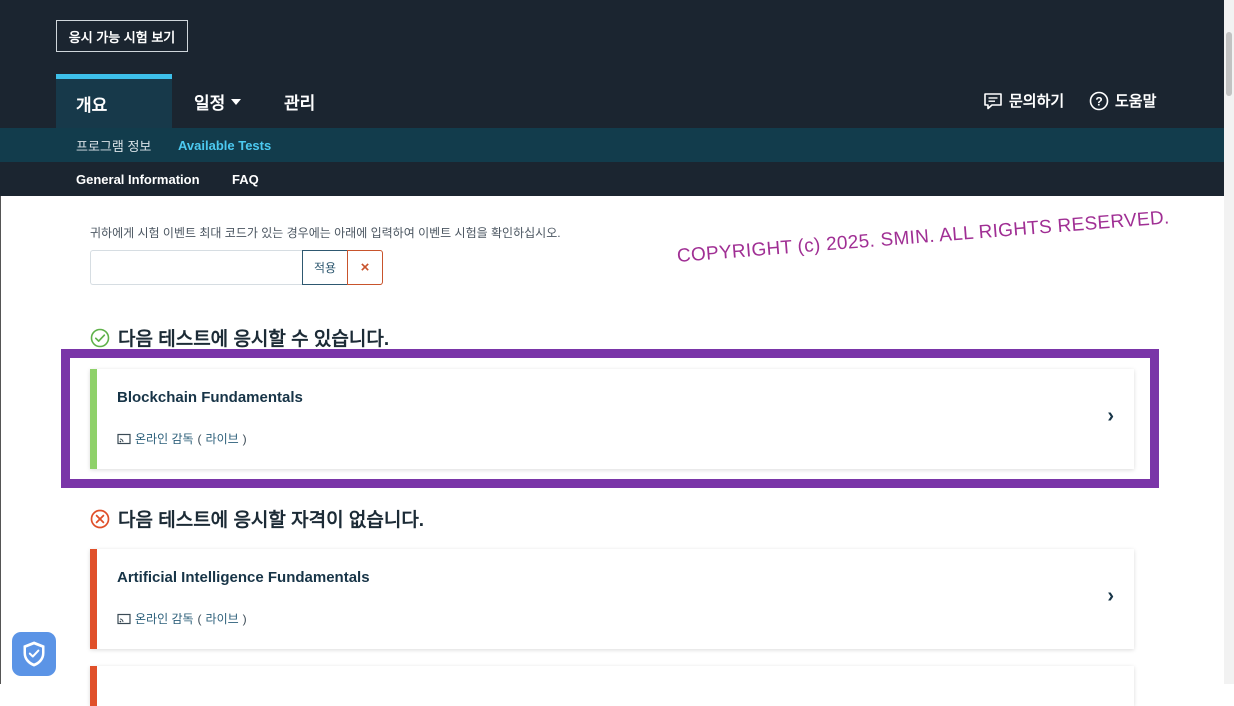  What do you see at coordinates (1136, 101) in the screenshot?
I see `help-label: 도움말` at bounding box center [1136, 101].